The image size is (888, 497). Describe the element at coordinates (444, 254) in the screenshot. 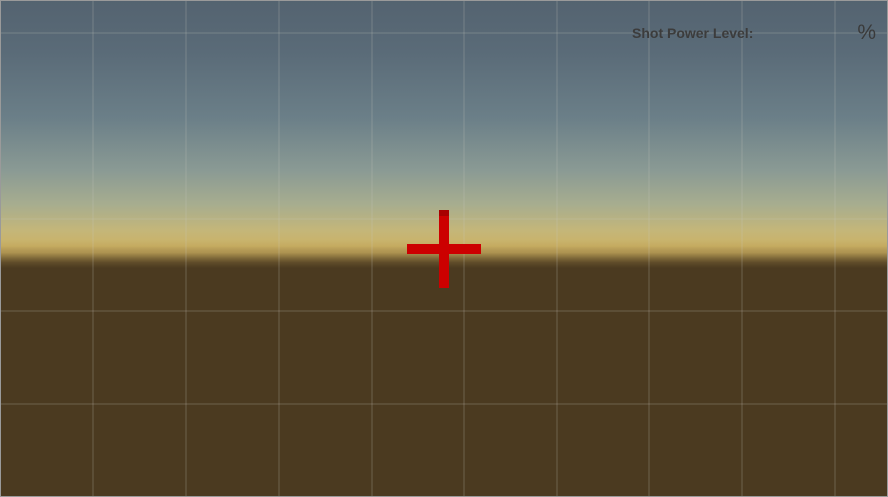

I see `horizon` at that location.